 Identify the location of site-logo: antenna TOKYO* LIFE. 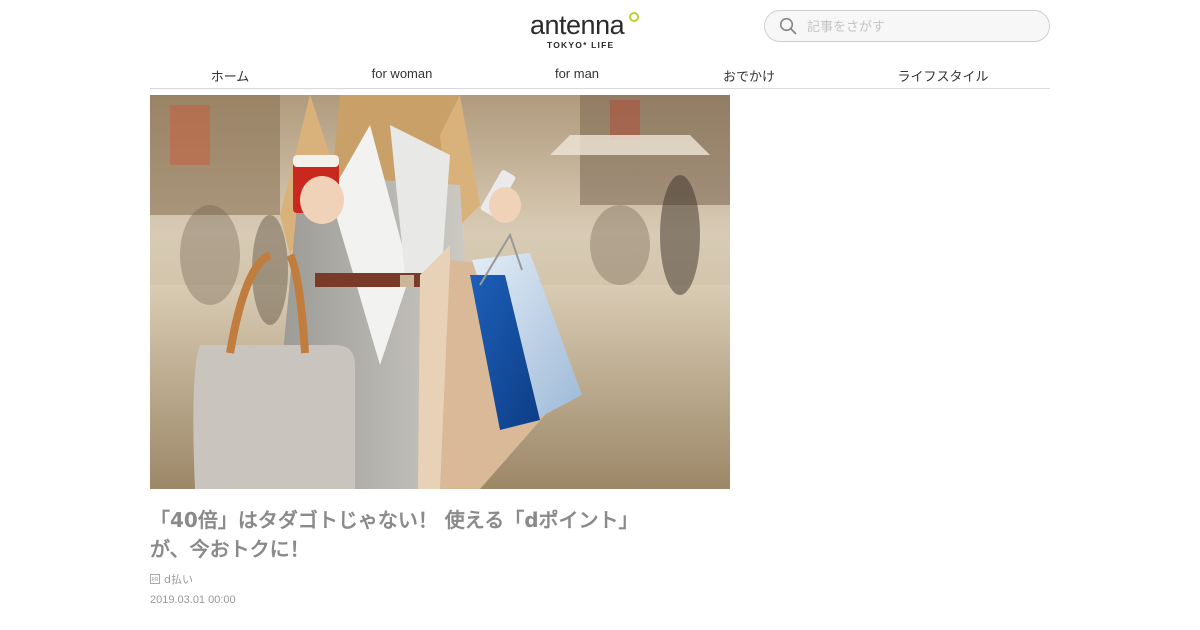
(586, 31).